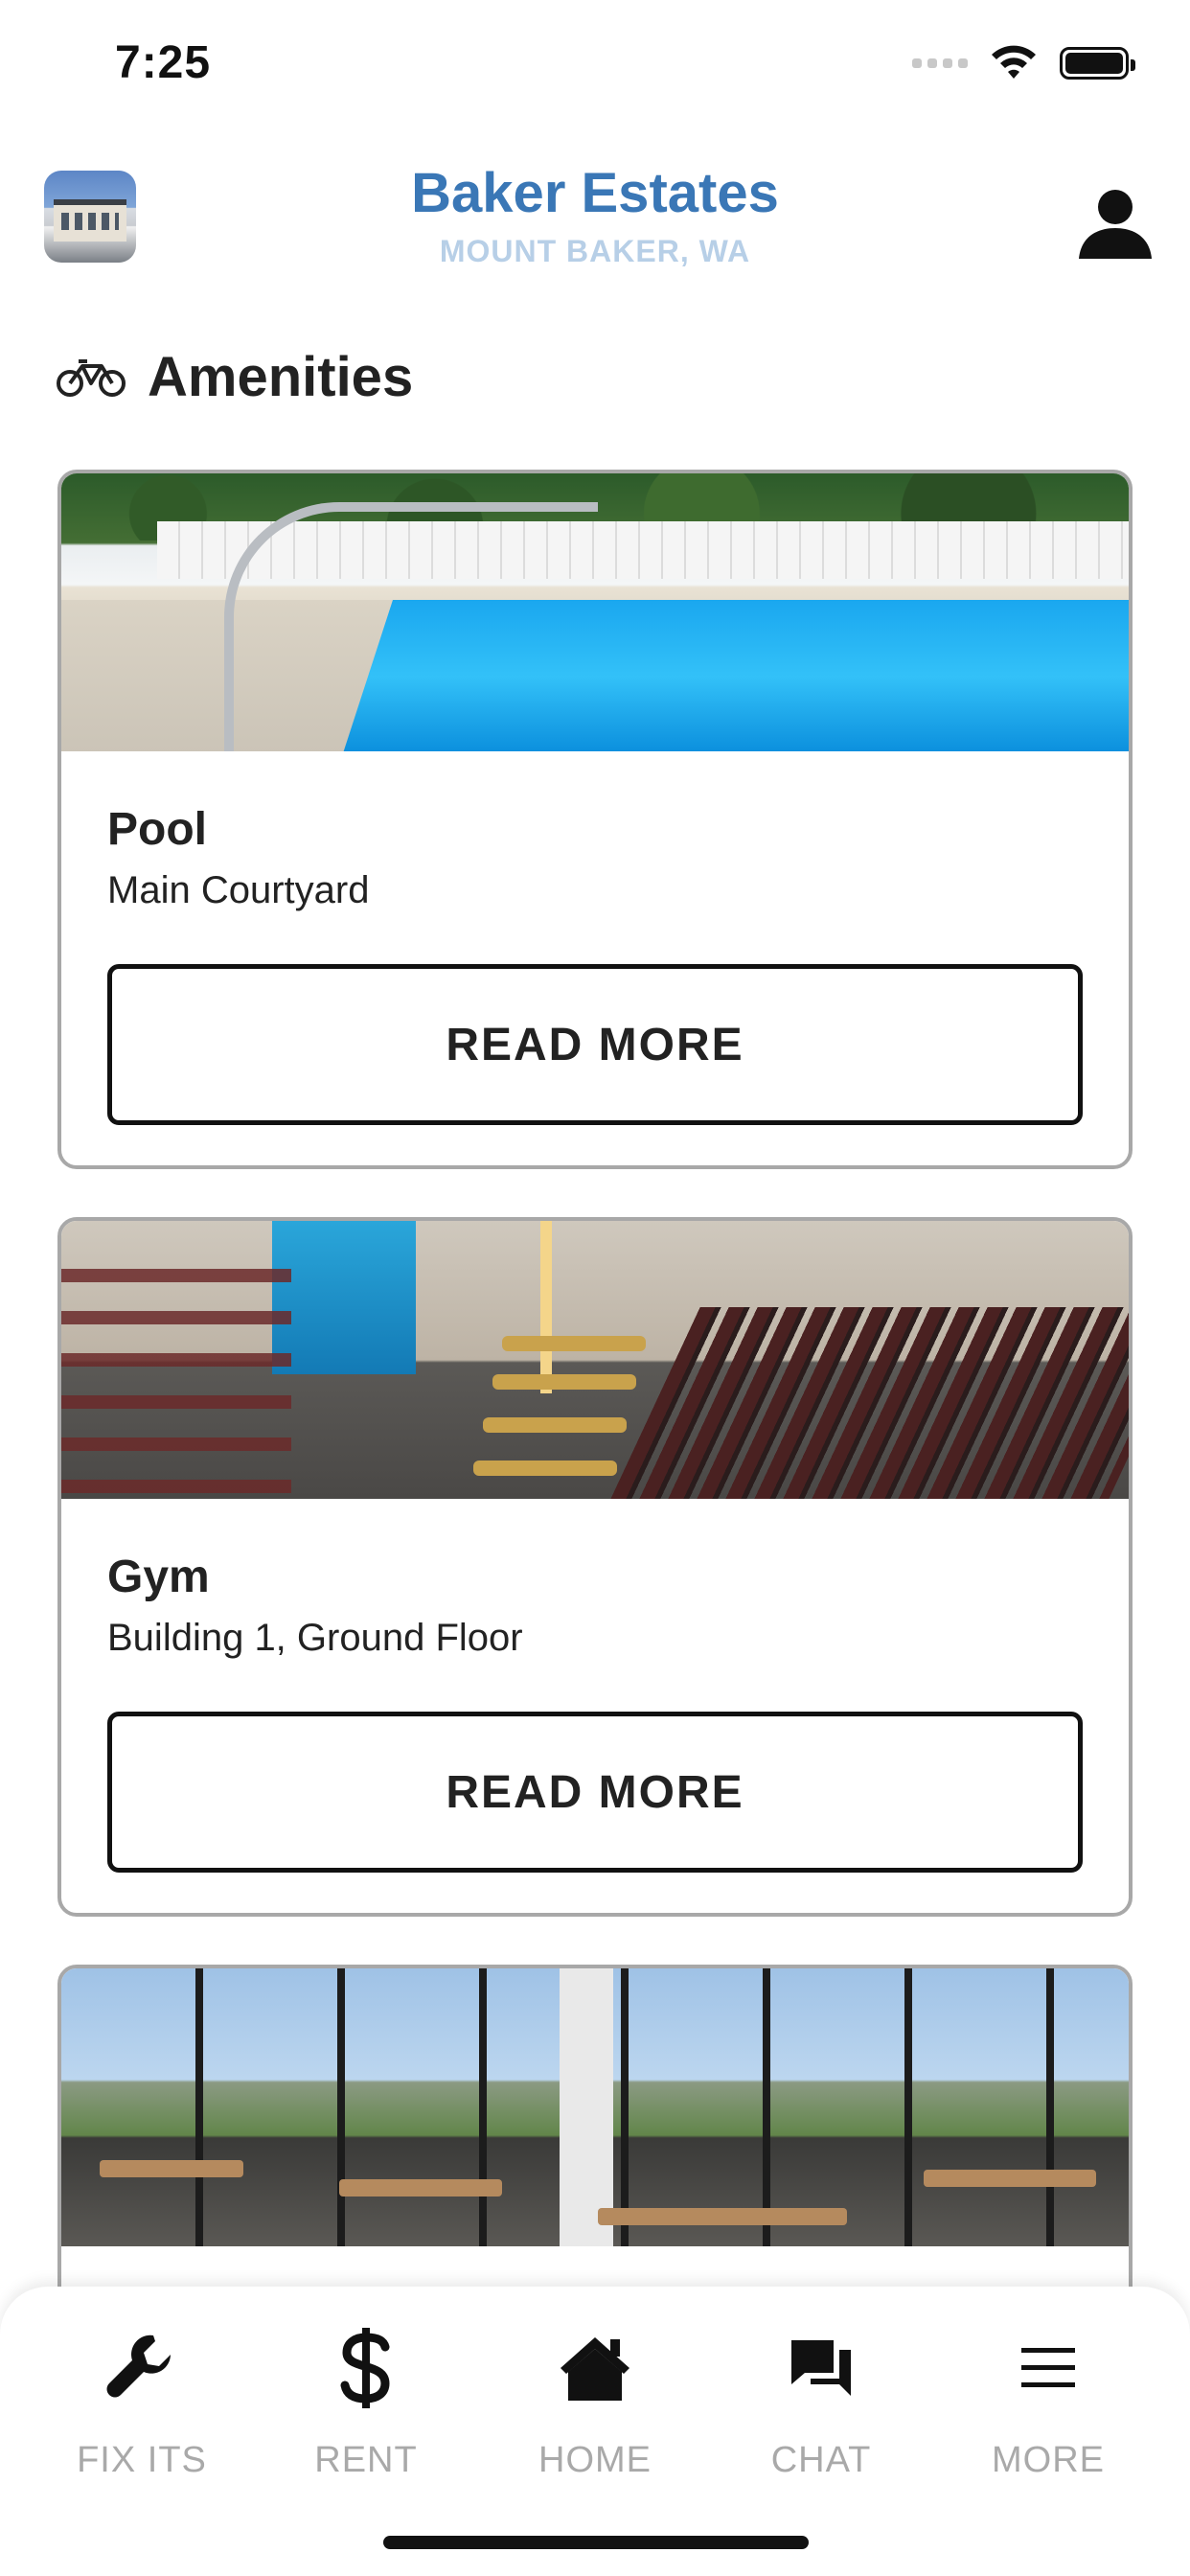 Image resolution: width=1190 pixels, height=2576 pixels. I want to click on nav-rent: RENT, so click(366, 2403).